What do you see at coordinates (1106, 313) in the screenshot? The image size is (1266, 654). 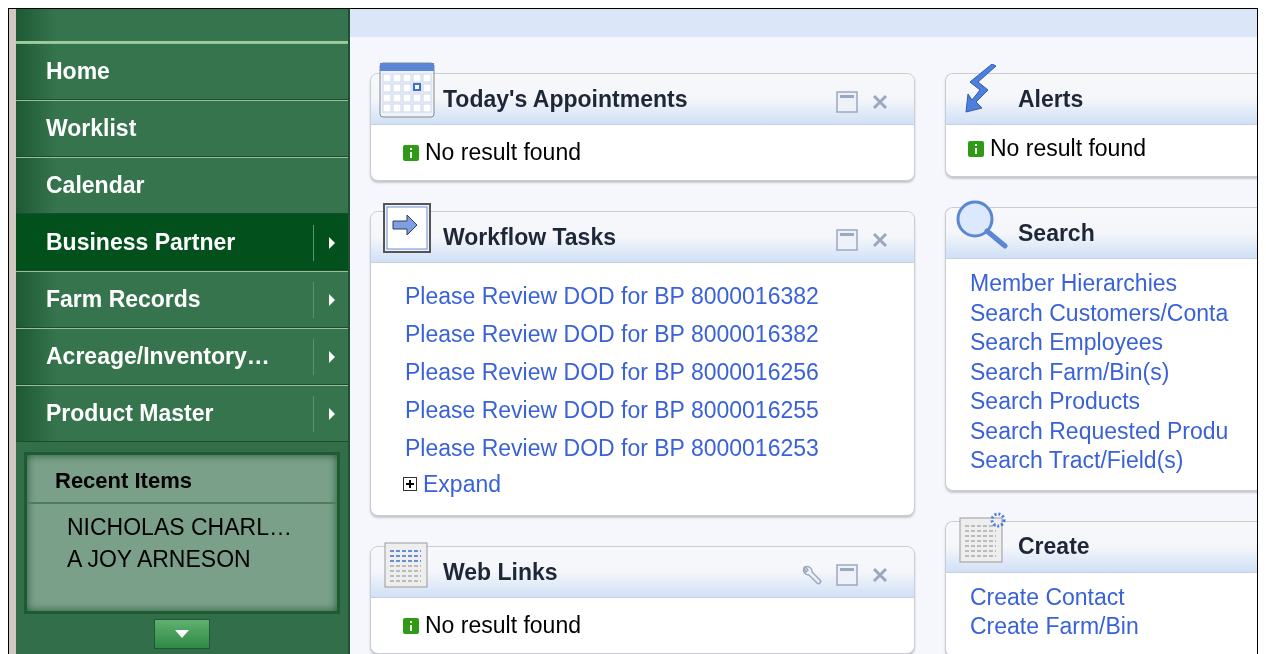 I see `link: Search Customers/Conta` at bounding box center [1106, 313].